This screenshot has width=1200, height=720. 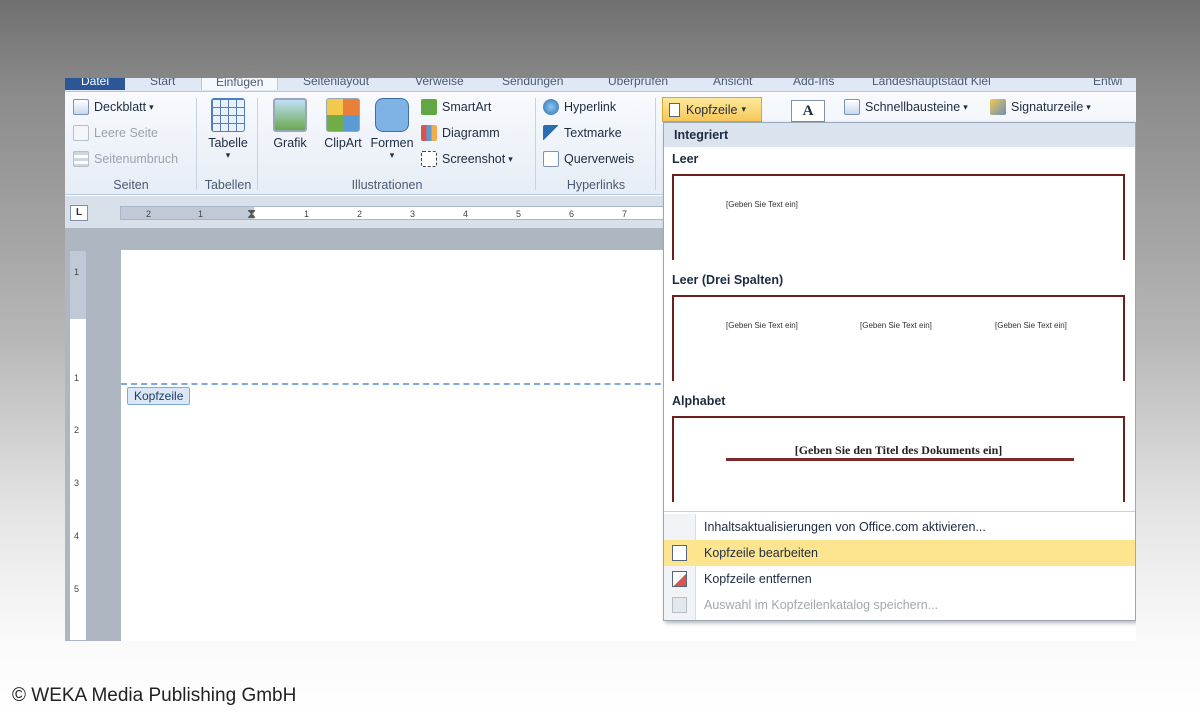 What do you see at coordinates (588, 159) in the screenshot?
I see `querverweis-button: Querverweis` at bounding box center [588, 159].